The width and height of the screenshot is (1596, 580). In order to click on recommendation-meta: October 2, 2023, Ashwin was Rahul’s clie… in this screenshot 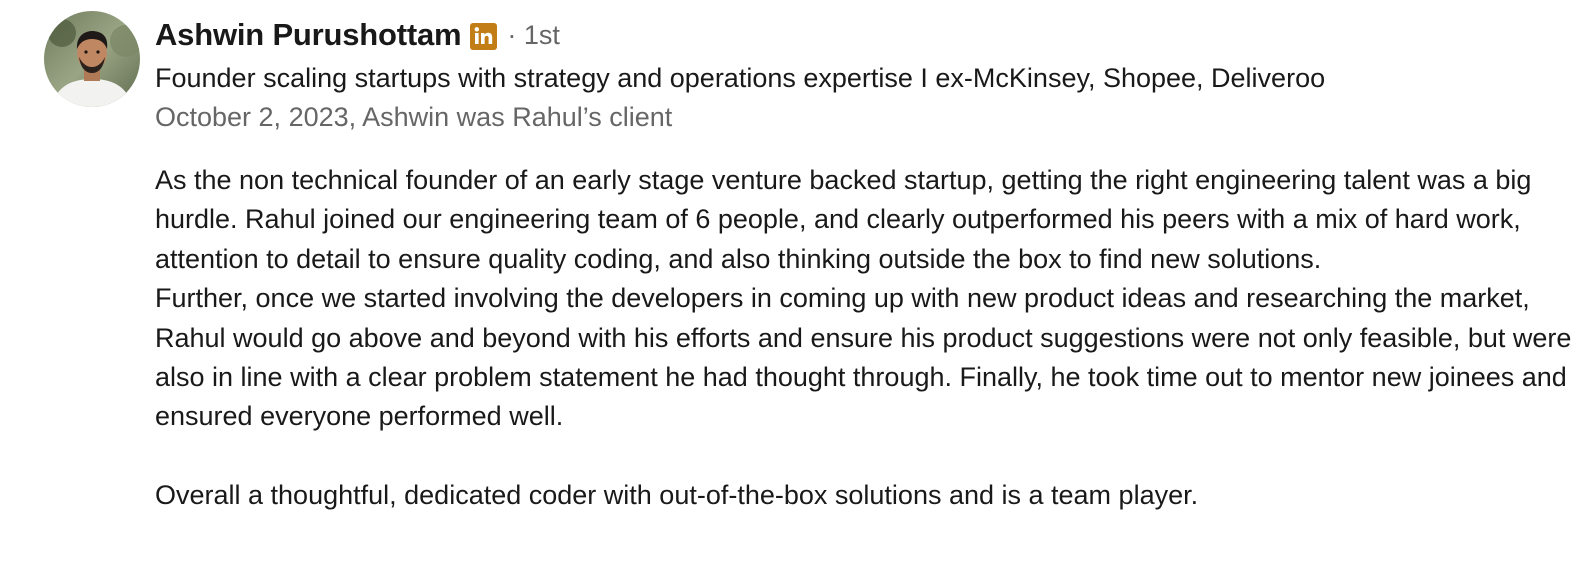, I will do `click(414, 117)`.